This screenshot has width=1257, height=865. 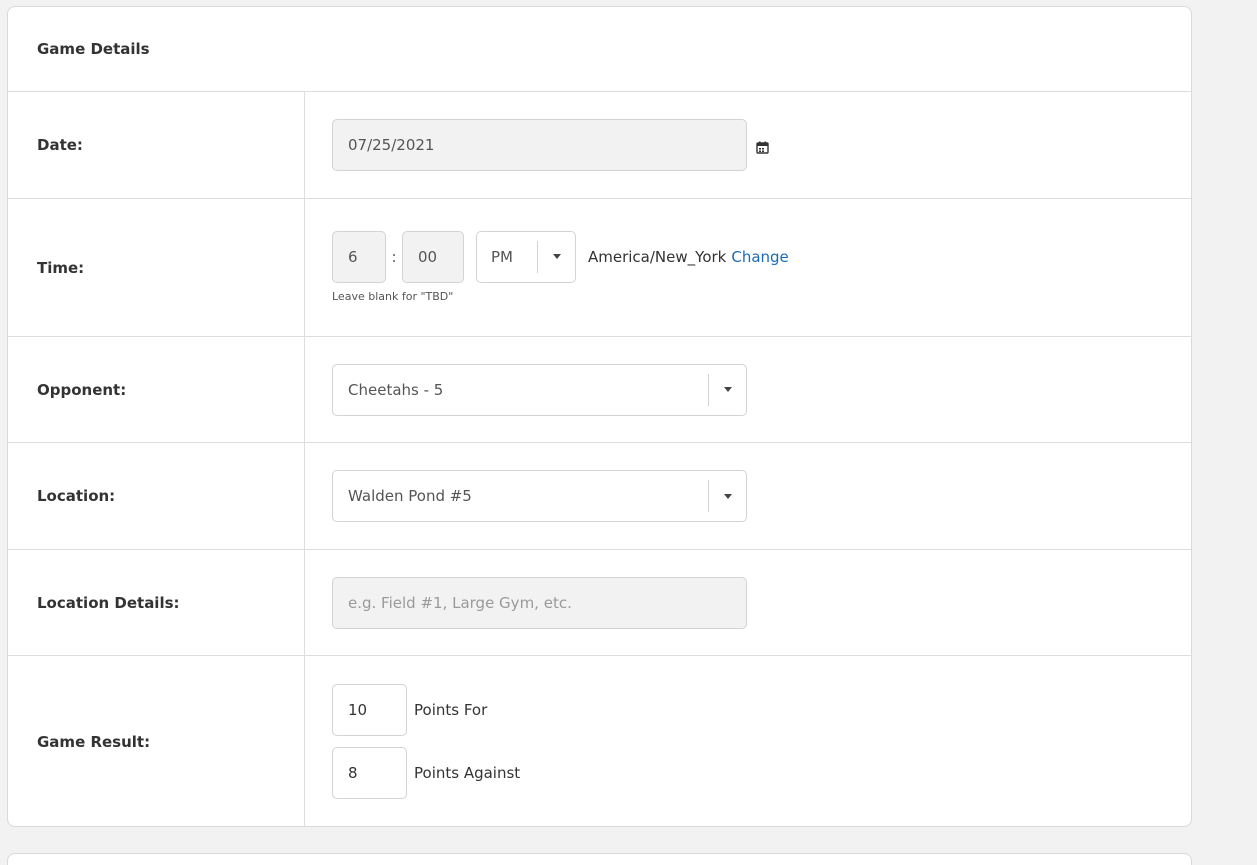 I want to click on points-for-line: 10 Points For, so click(x=426, y=710).